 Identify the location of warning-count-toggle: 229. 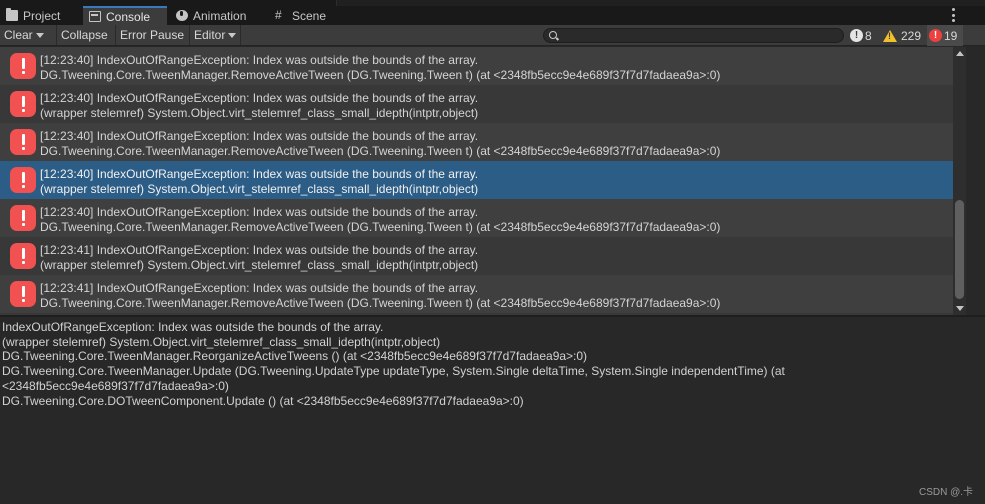
(903, 35).